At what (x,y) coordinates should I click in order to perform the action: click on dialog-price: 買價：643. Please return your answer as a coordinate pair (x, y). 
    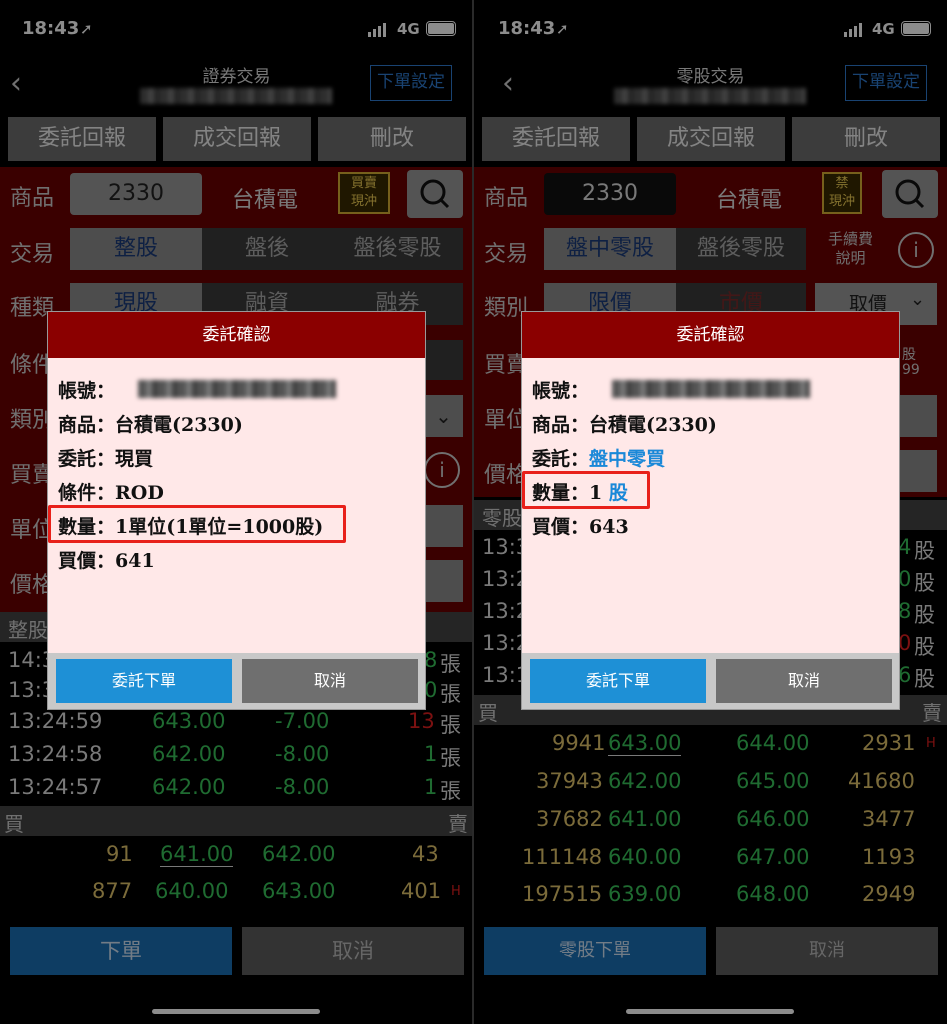
    Looking at the image, I should click on (580, 527).